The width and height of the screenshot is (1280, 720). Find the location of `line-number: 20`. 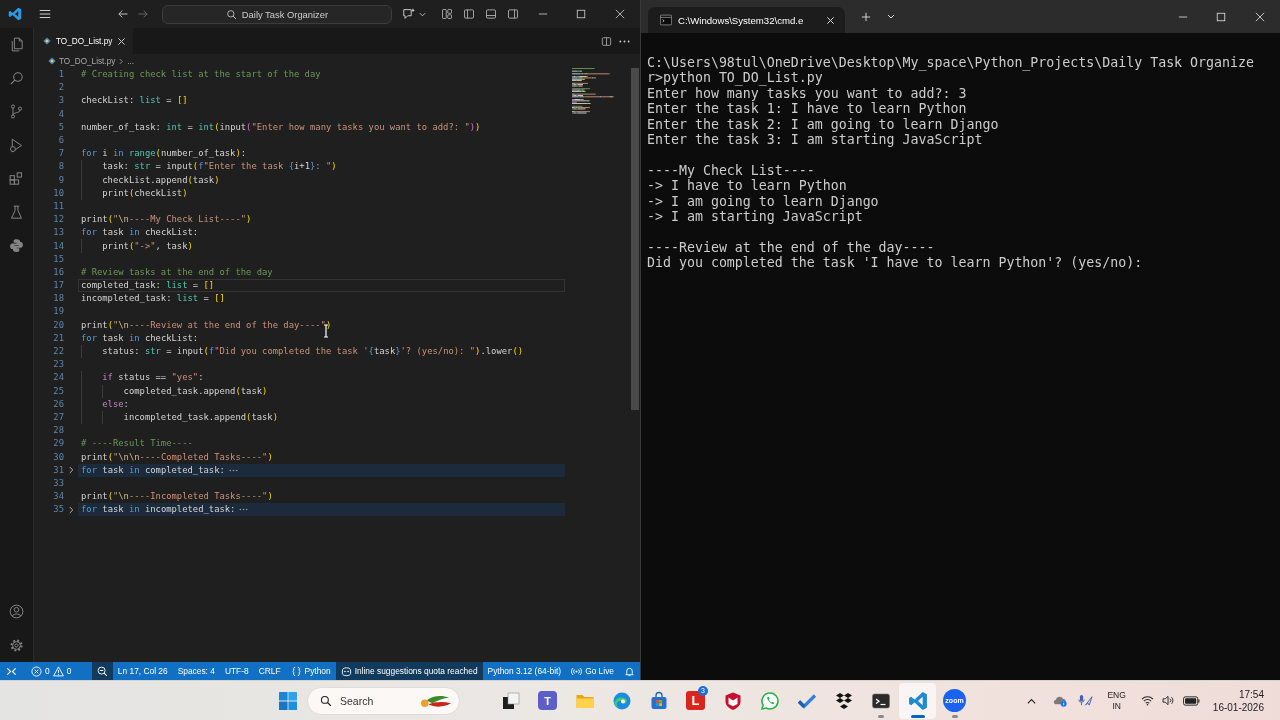

line-number: 20 is located at coordinates (58, 325).